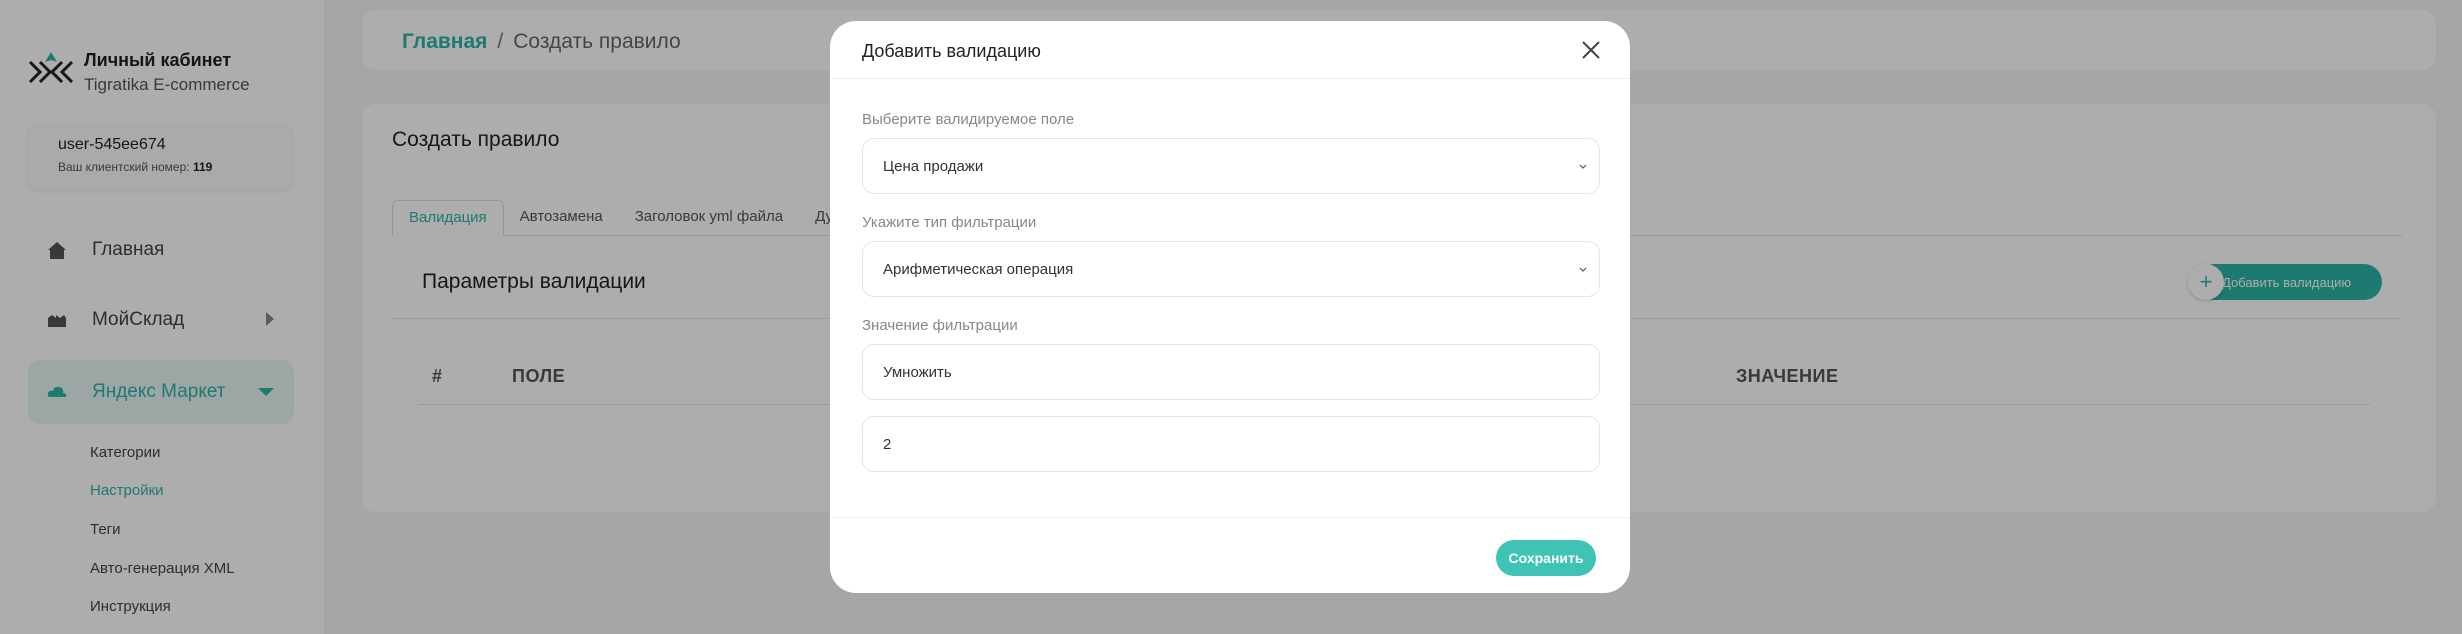  Describe the element at coordinates (1231, 166) in the screenshot. I see `field-select: Цена продажи` at that location.